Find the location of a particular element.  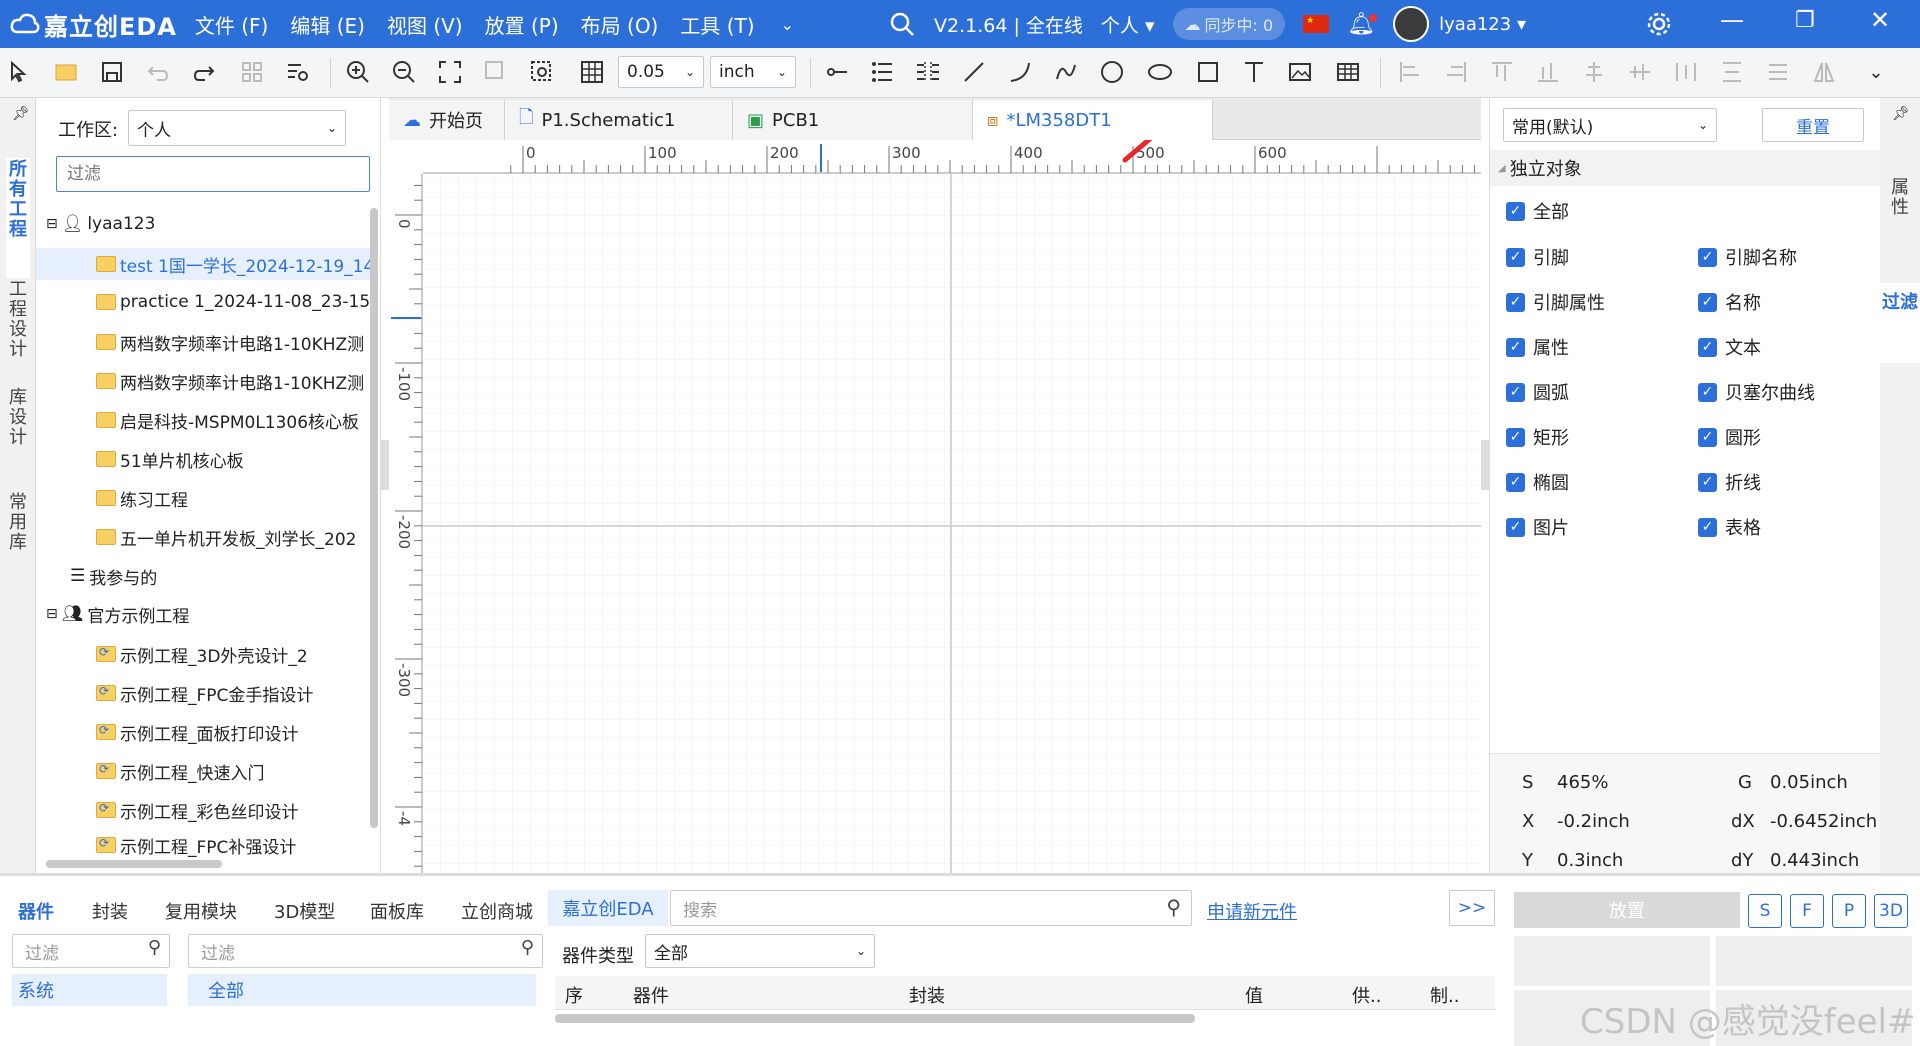

library-search-input: 搜索 ⚲ is located at coordinates (931, 908).